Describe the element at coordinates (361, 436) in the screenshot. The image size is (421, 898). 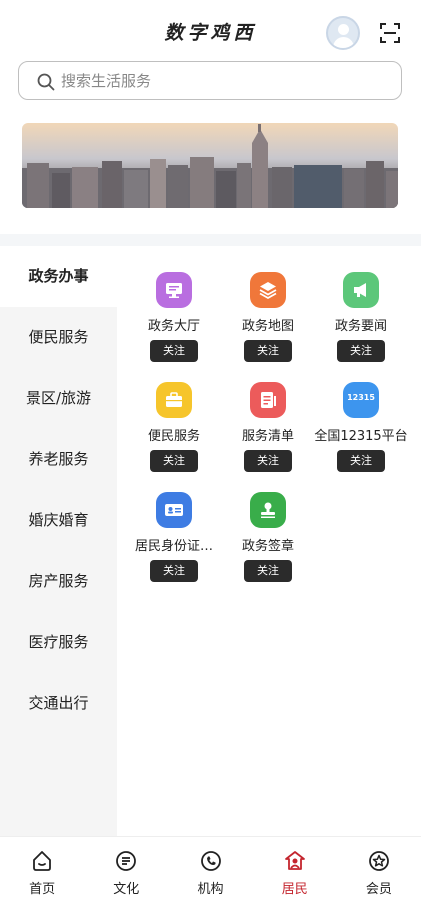
I see `service-label: 全国12315平台` at that location.